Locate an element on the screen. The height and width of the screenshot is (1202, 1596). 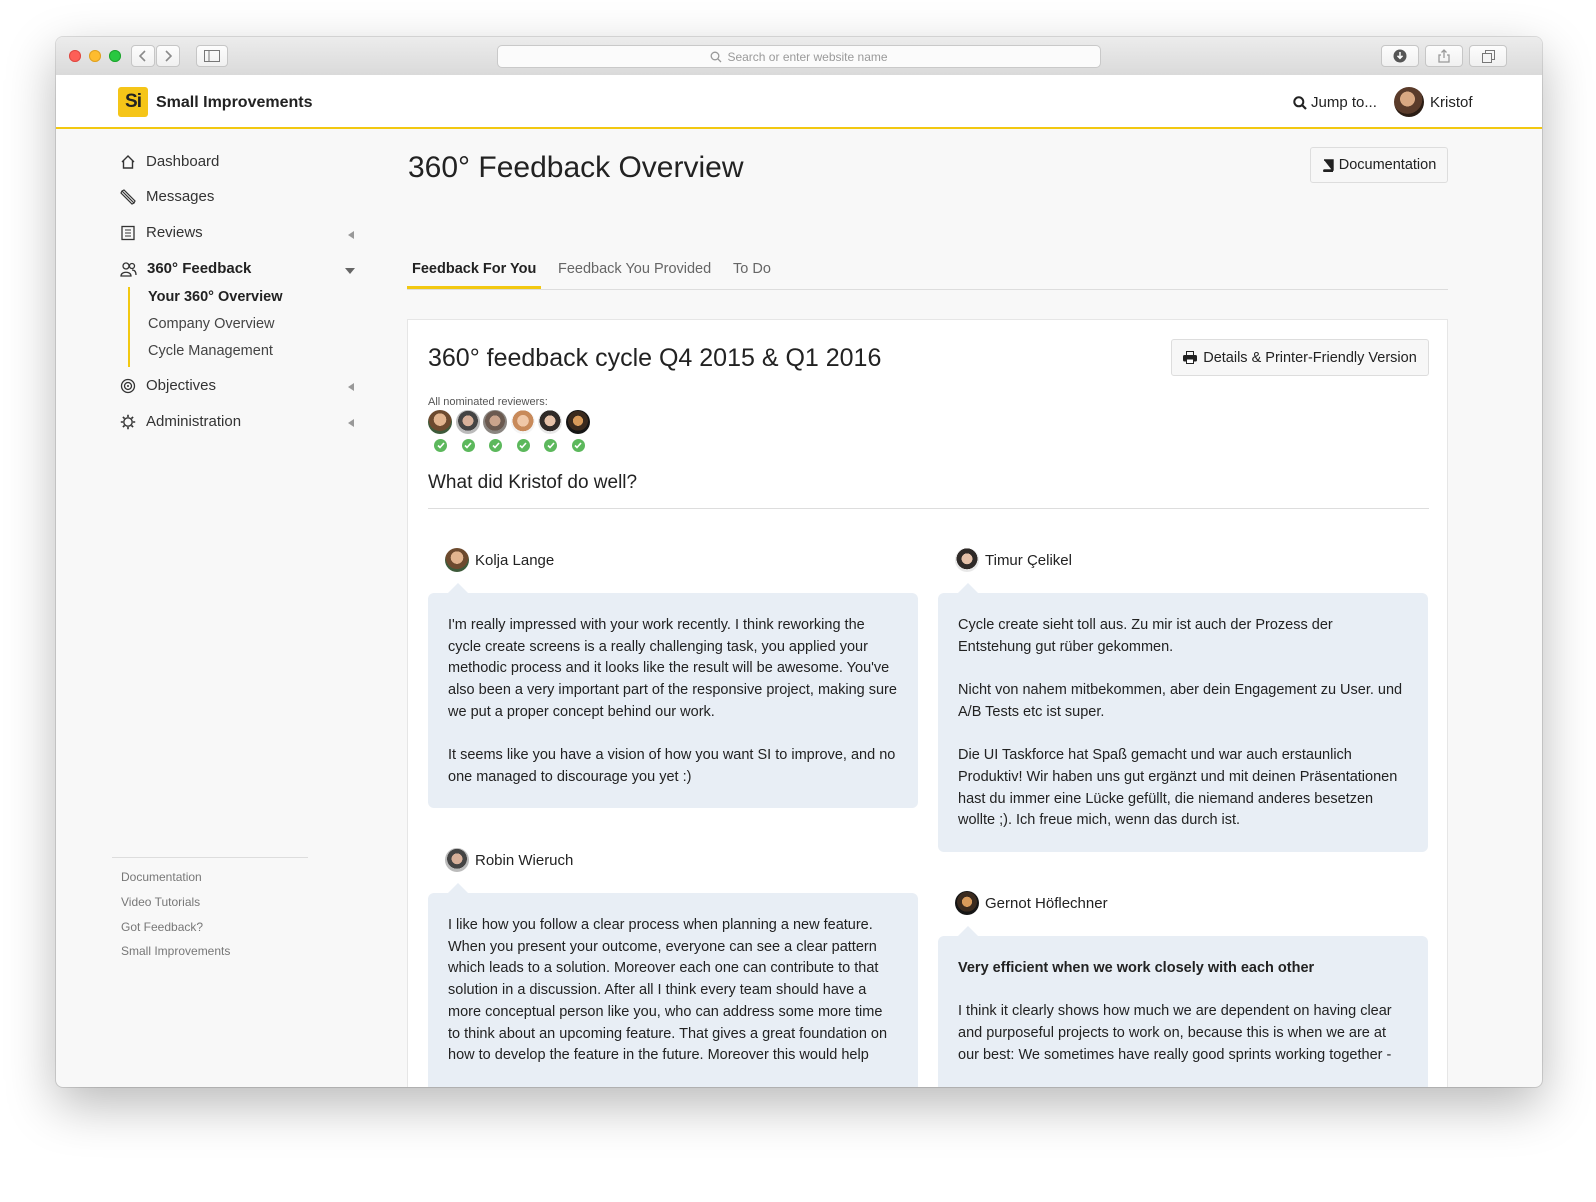
sidebar-subitem-company-overview: Company Overview is located at coordinates (211, 324).